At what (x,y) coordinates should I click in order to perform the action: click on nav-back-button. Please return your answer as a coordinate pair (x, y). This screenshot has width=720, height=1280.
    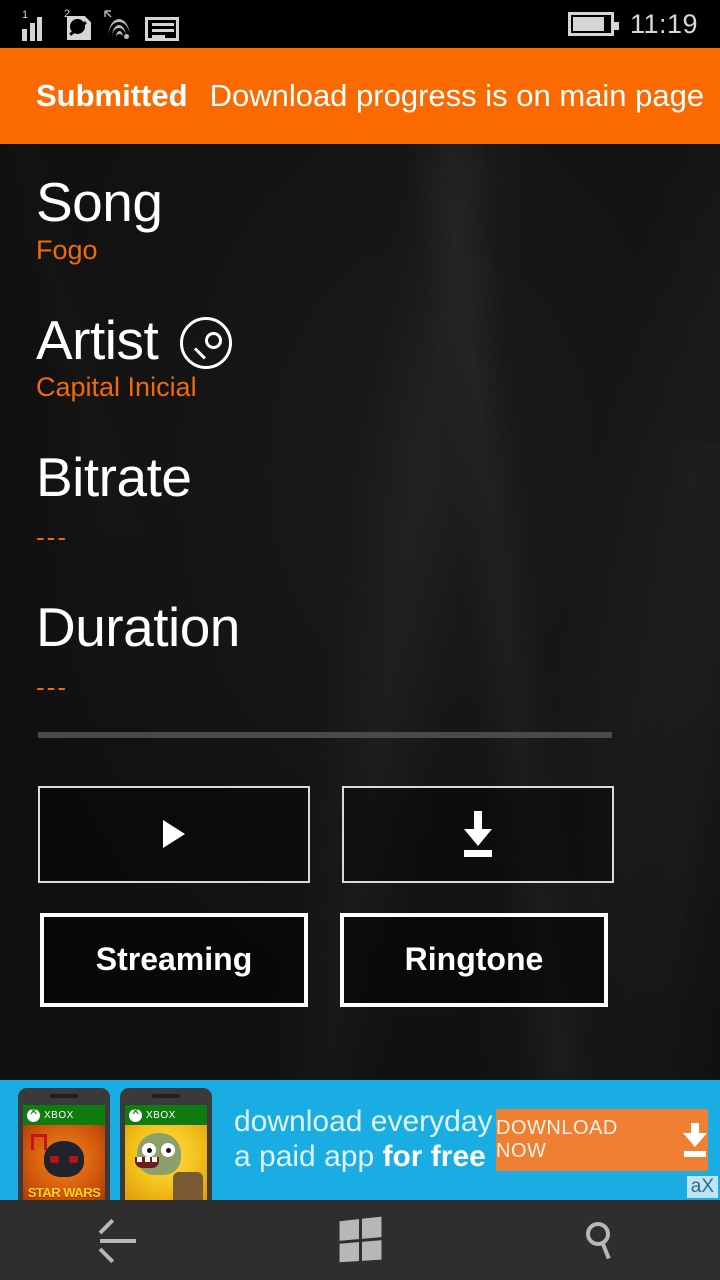
    Looking at the image, I should click on (120, 1240).